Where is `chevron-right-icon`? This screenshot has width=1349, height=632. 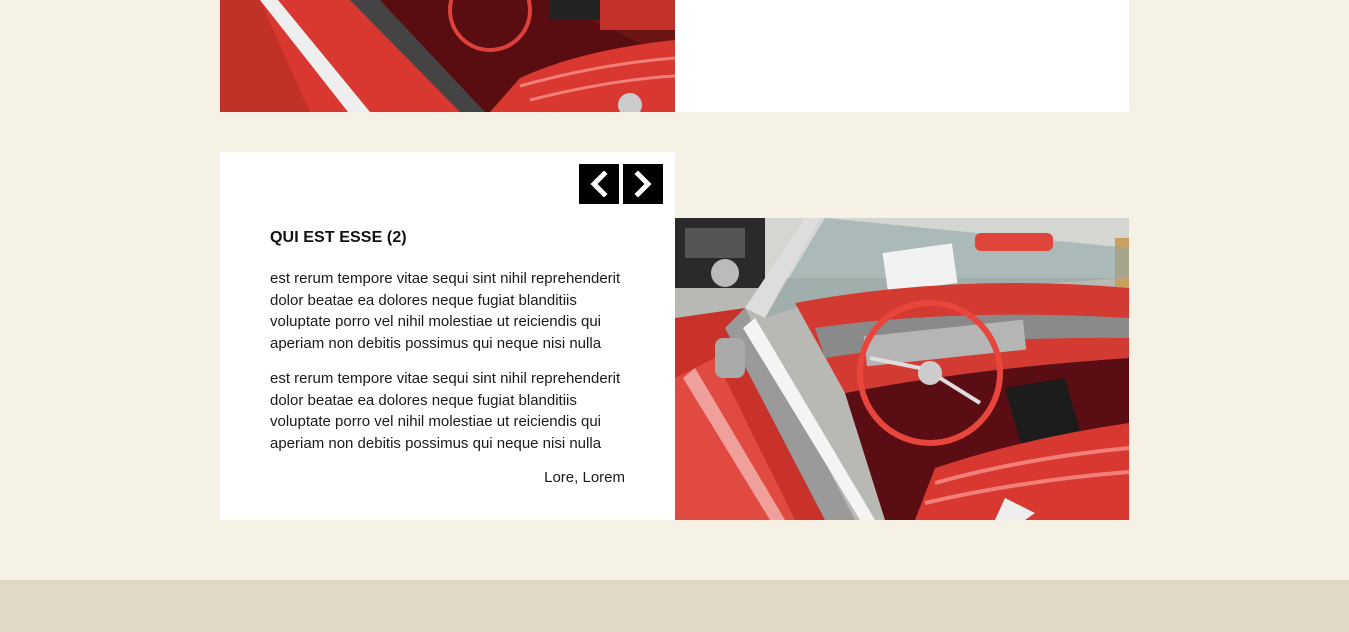
chevron-right-icon is located at coordinates (643, 184).